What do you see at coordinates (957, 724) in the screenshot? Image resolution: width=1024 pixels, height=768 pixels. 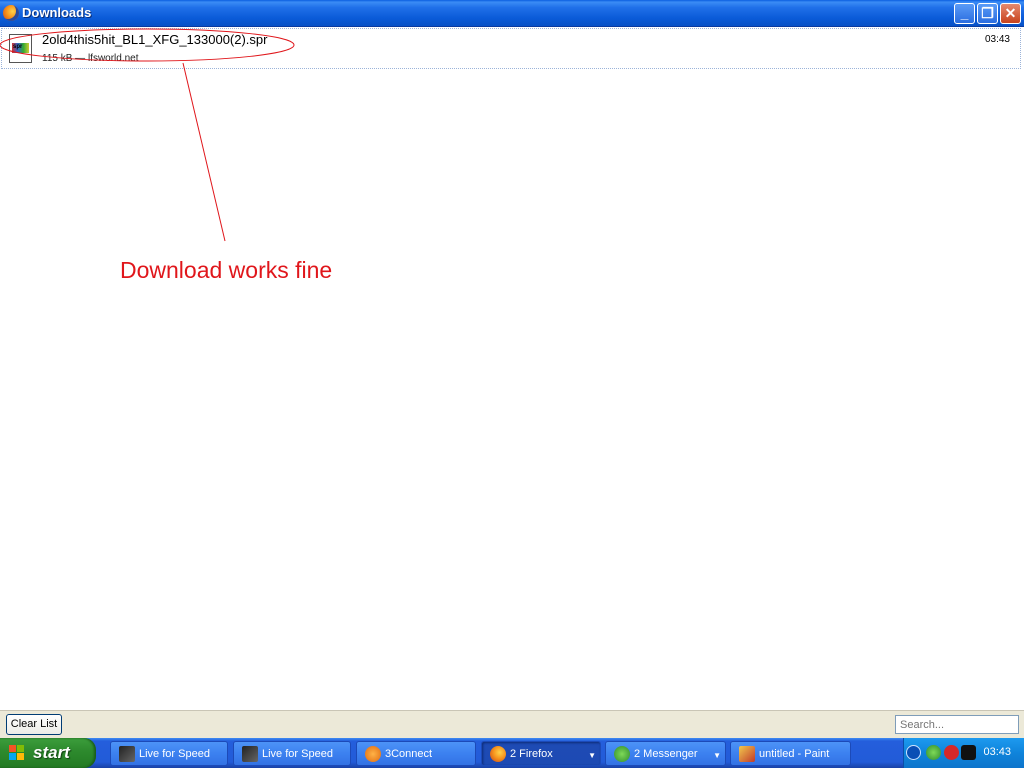 I see `search-input` at bounding box center [957, 724].